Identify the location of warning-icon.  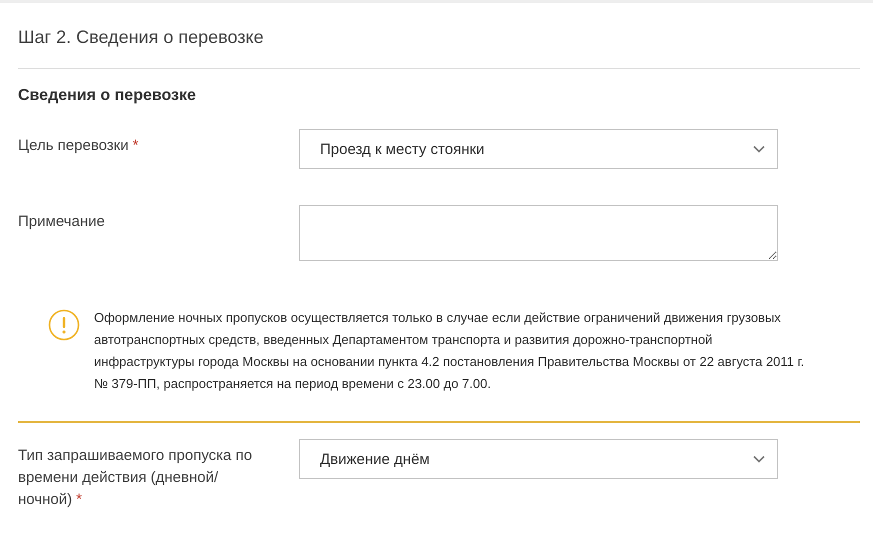
(64, 325).